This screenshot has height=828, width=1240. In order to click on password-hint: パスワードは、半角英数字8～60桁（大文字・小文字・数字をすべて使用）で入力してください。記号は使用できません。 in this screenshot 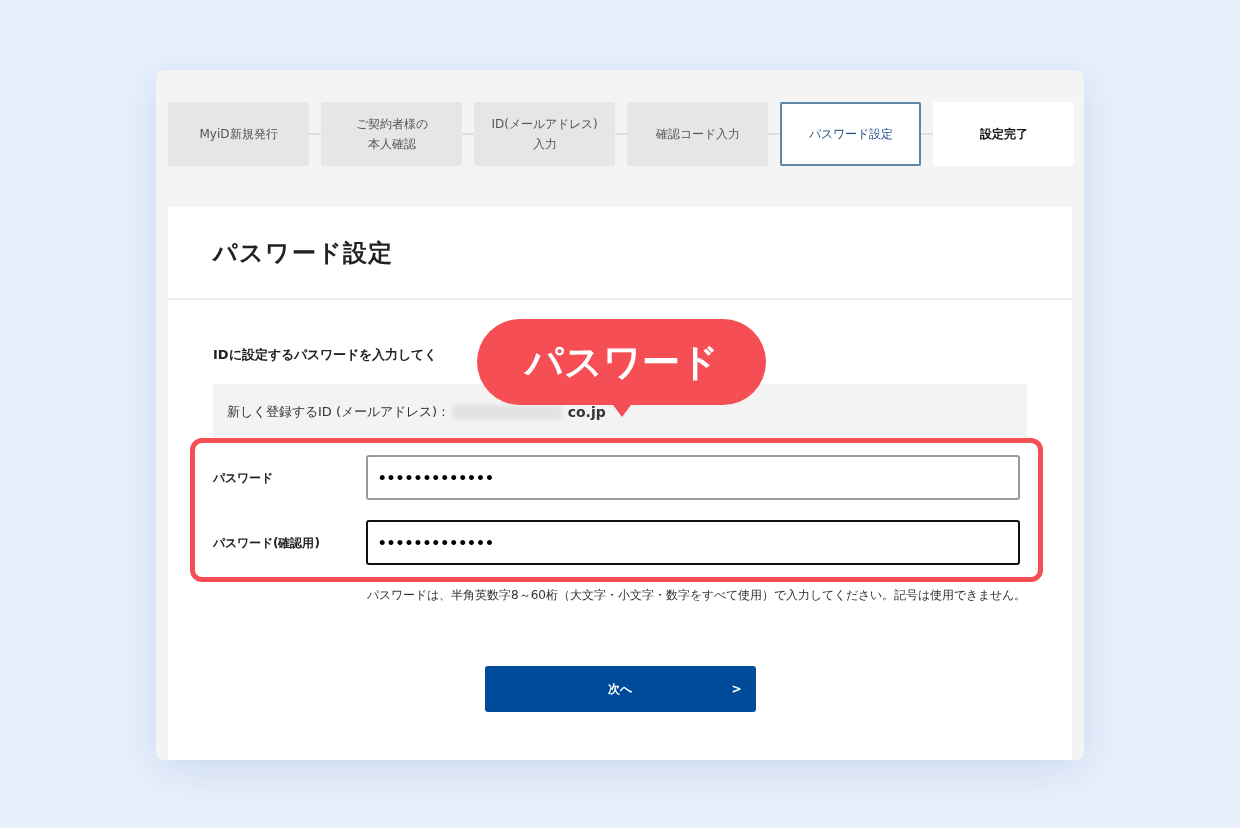, I will do `click(697, 595)`.